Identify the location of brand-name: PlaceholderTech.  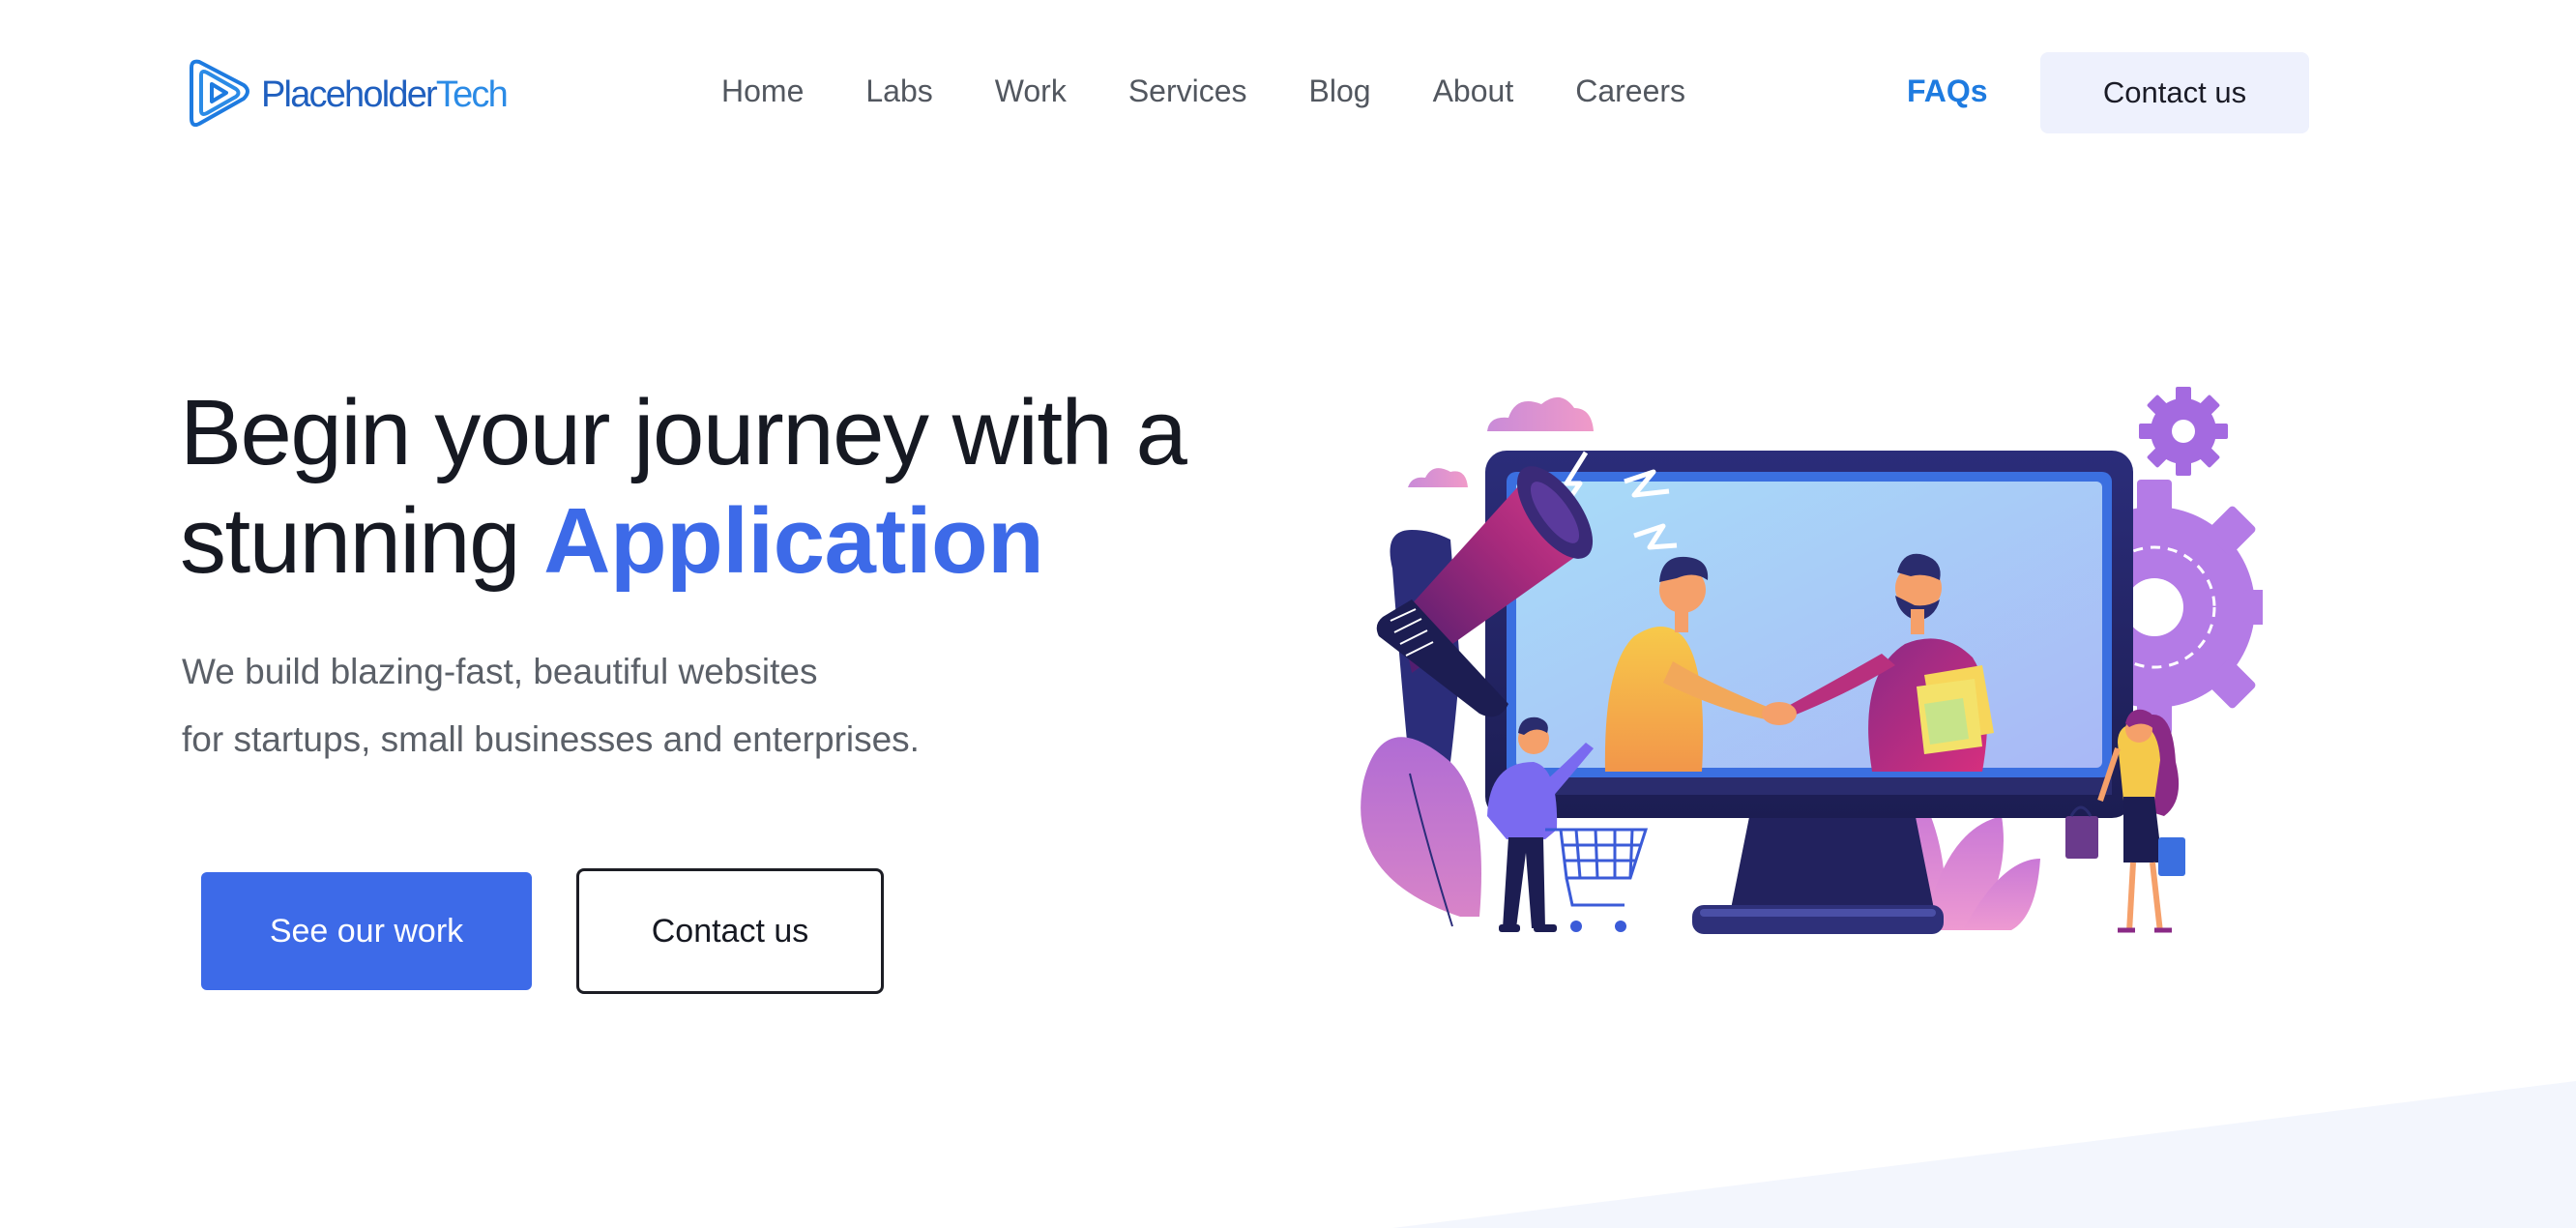
(385, 94).